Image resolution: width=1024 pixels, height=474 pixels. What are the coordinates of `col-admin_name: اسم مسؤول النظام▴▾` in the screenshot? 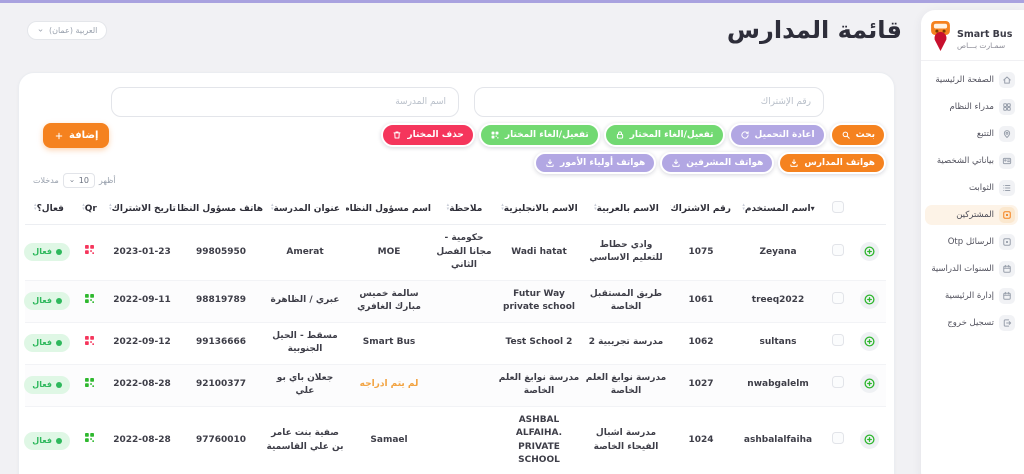 It's located at (389, 209).